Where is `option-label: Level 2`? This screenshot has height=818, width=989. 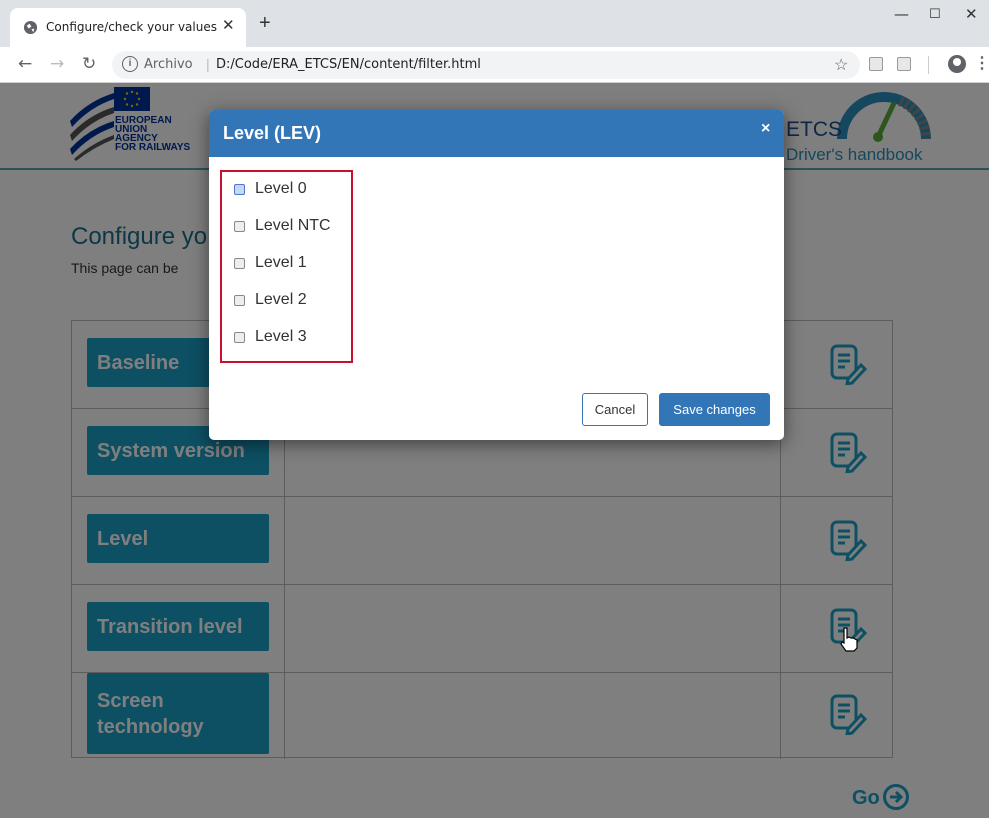
option-label: Level 2 is located at coordinates (281, 299).